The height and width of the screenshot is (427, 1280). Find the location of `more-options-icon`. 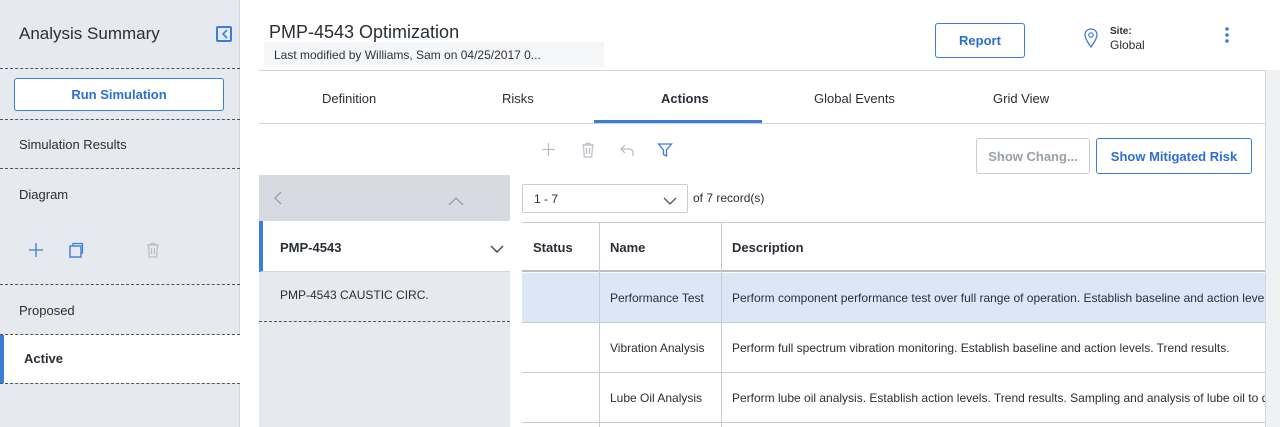

more-options-icon is located at coordinates (1227, 37).